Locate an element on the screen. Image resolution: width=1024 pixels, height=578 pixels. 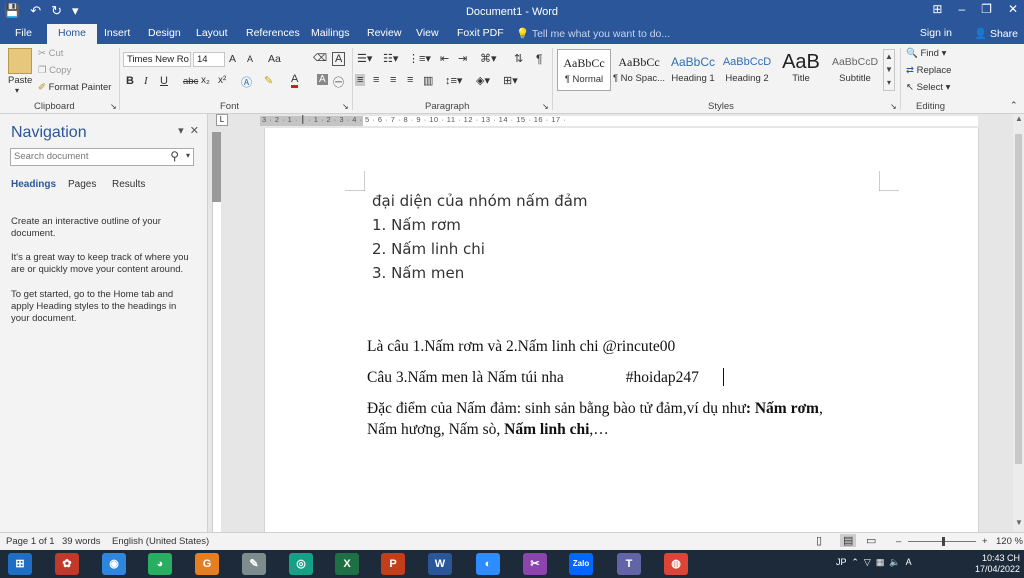
network-icon: ▦ is located at coordinates (879, 562).